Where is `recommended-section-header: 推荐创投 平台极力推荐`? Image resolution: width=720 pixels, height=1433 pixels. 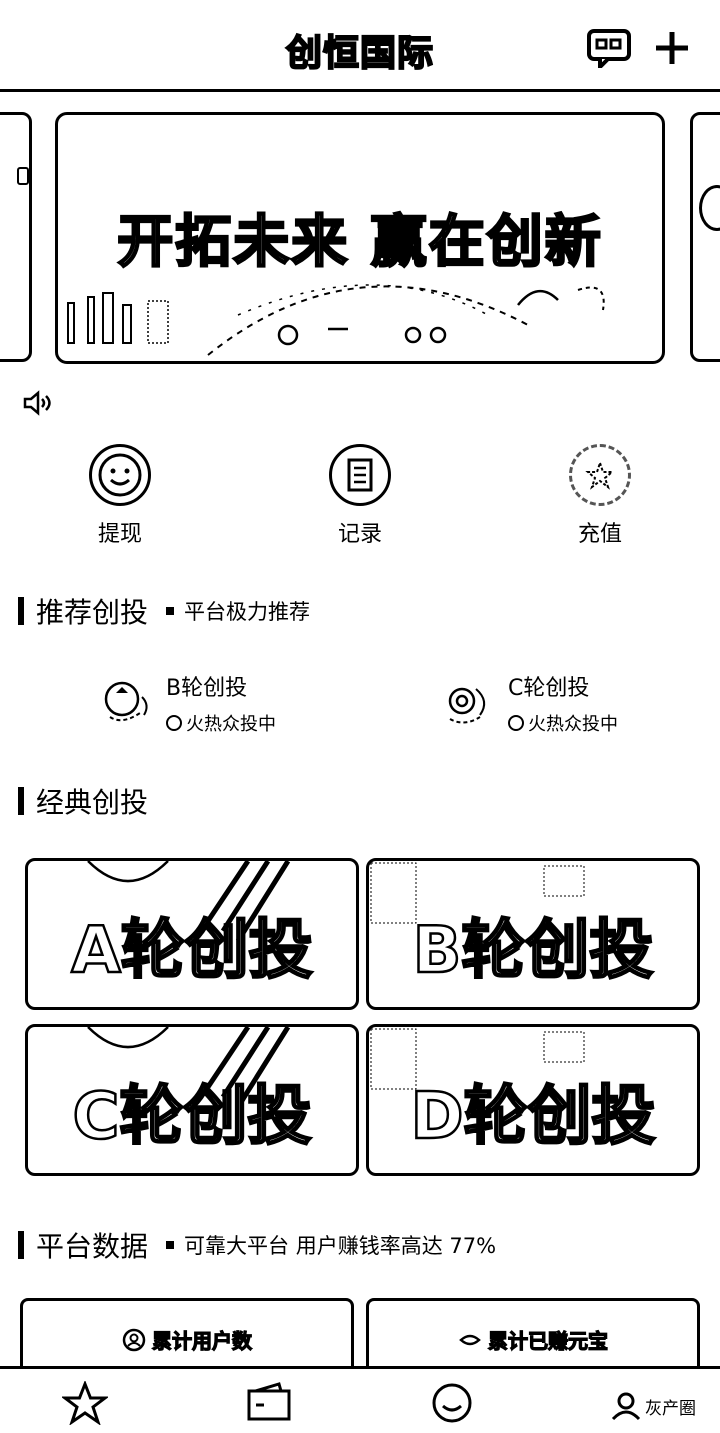
recommended-section-header: 推荐创投 平台极力推荐 is located at coordinates (164, 612).